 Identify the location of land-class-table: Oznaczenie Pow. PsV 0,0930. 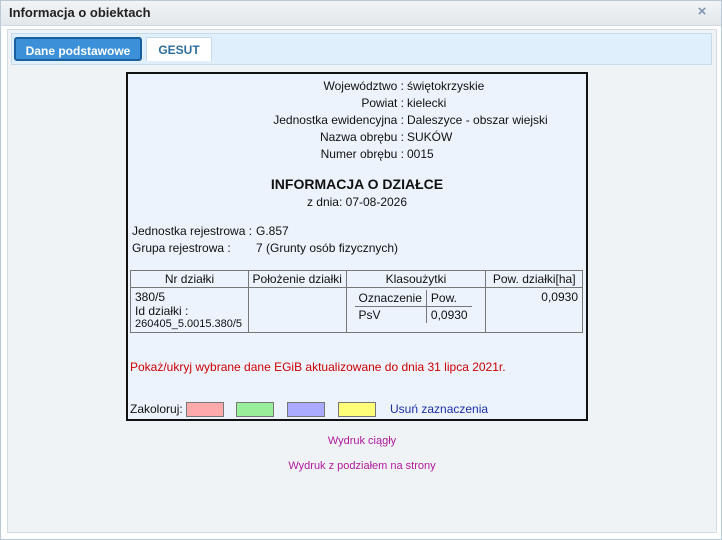
(413, 306).